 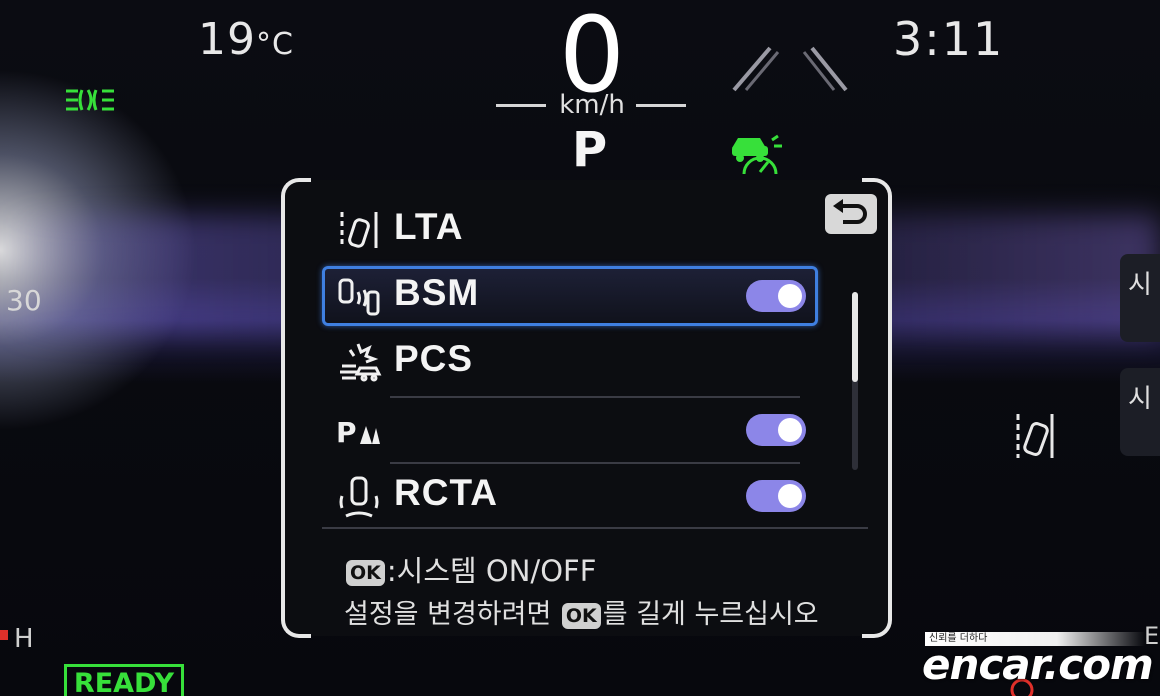 I want to click on menu-item-rcta: RCTA, so click(x=570, y=496).